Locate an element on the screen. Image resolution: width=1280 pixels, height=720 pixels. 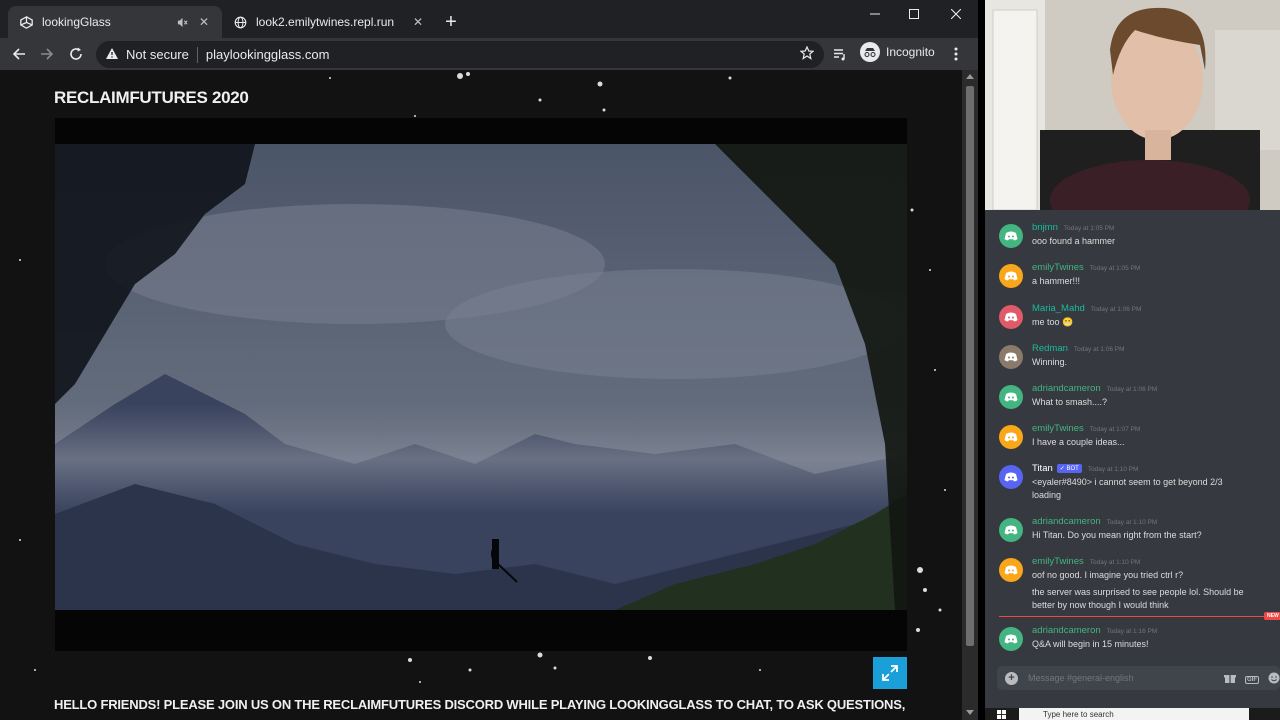
message-timestamp: Today at 1:05 PM is located at coordinates (1115, 268).